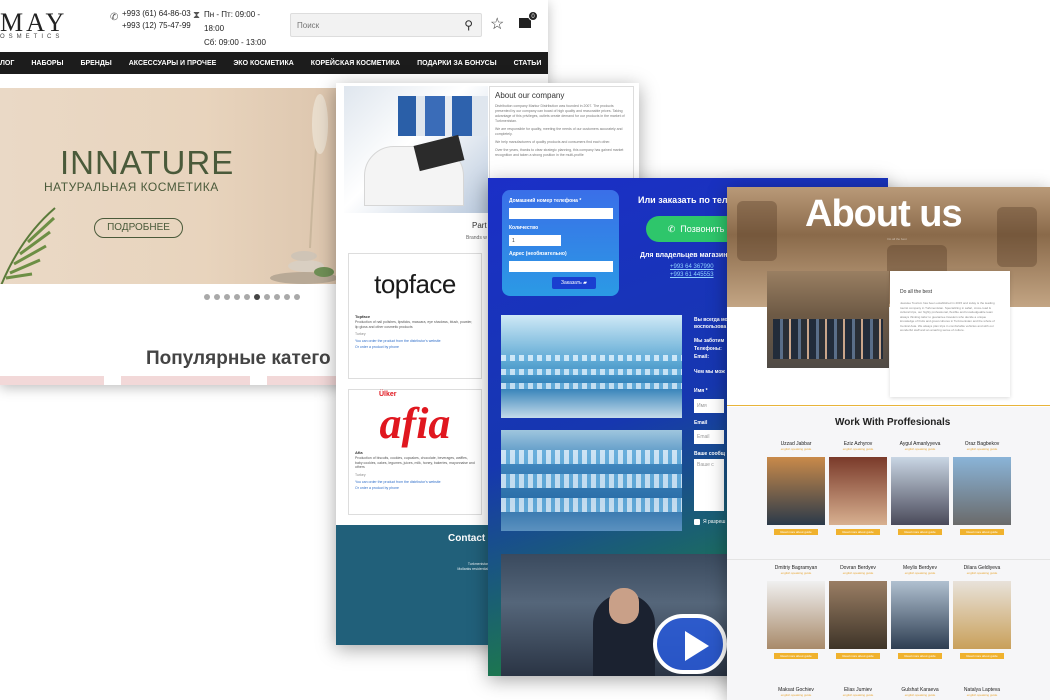  I want to click on nav-item-eco: ЭКО КОСМЕТИКА, so click(263, 63).